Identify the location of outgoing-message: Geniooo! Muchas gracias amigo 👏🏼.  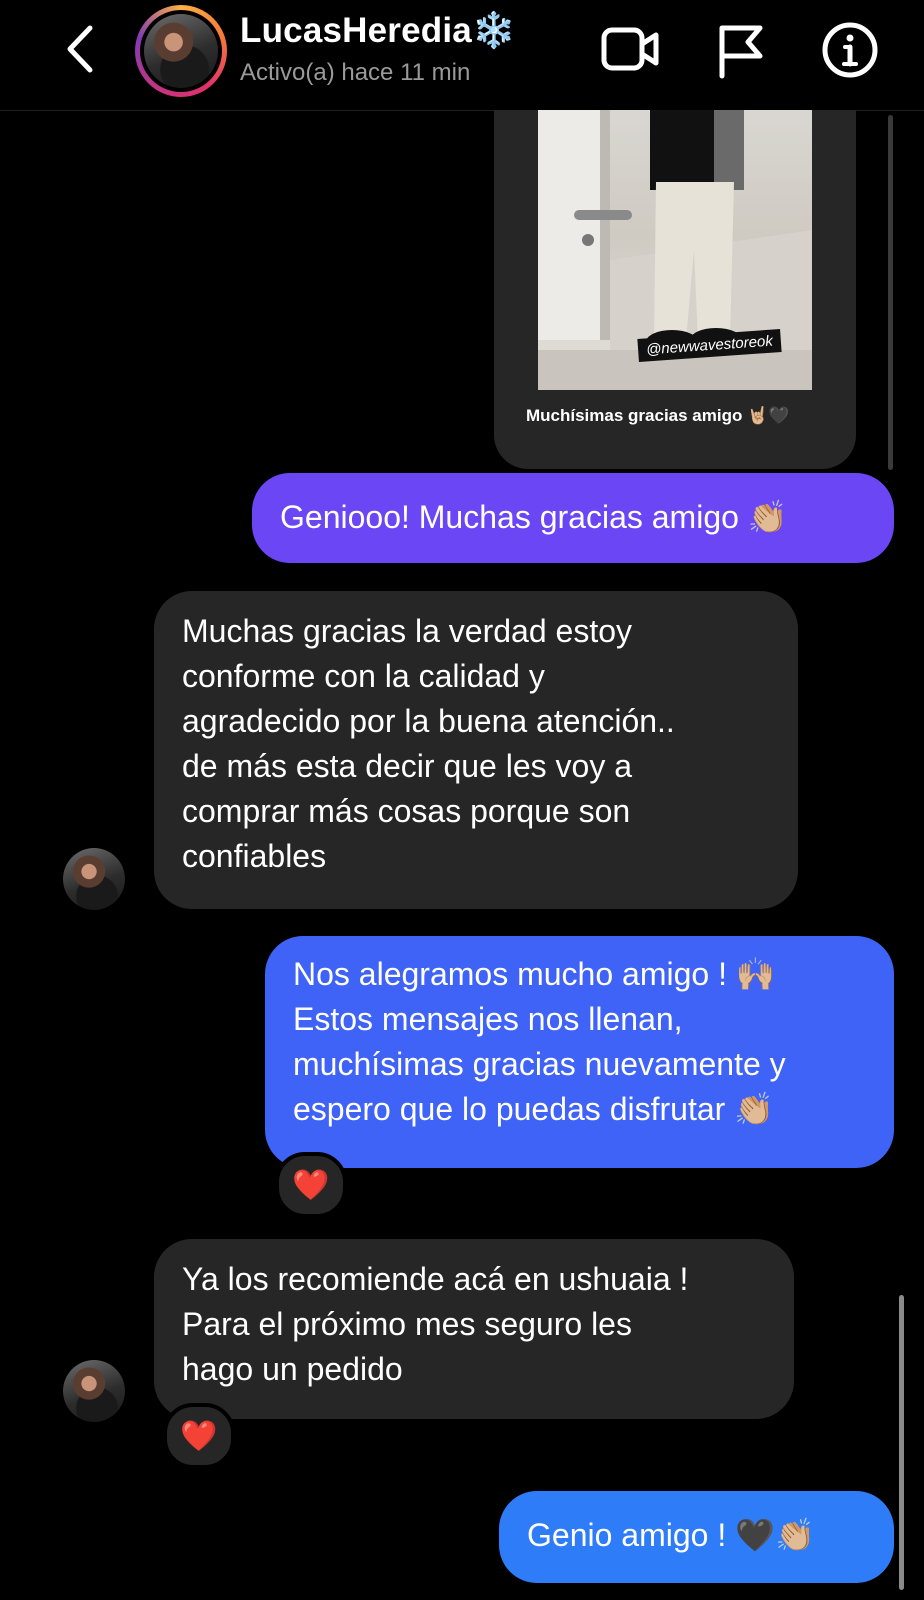
(573, 518).